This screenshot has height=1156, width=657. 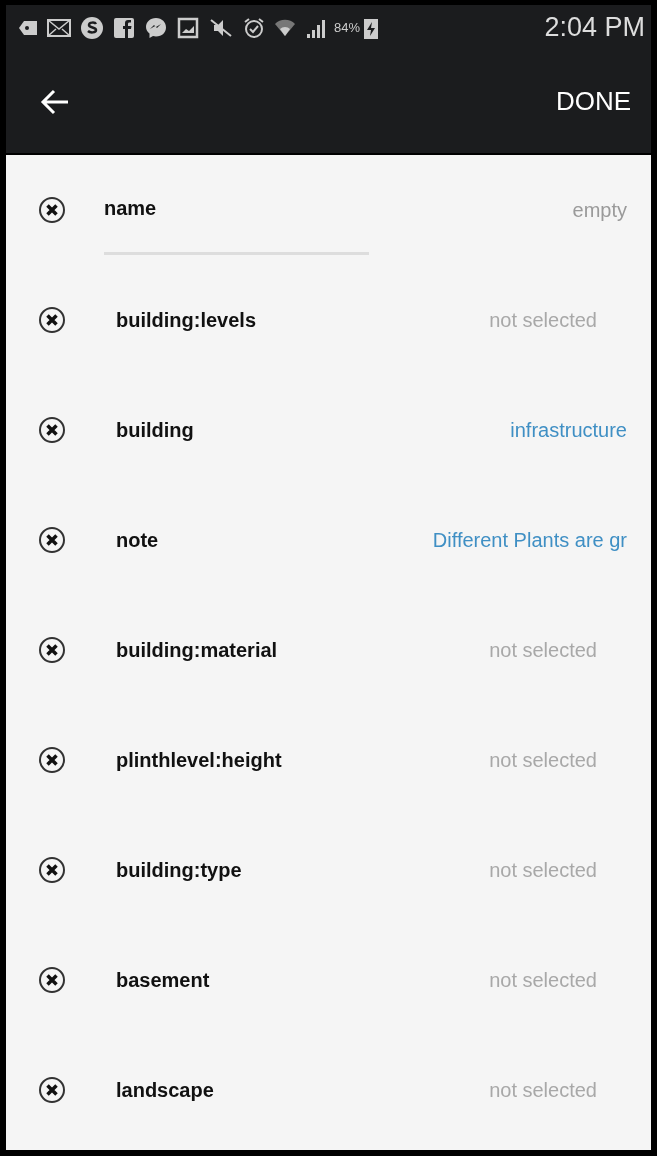 I want to click on image-icon, so click(x=188, y=27).